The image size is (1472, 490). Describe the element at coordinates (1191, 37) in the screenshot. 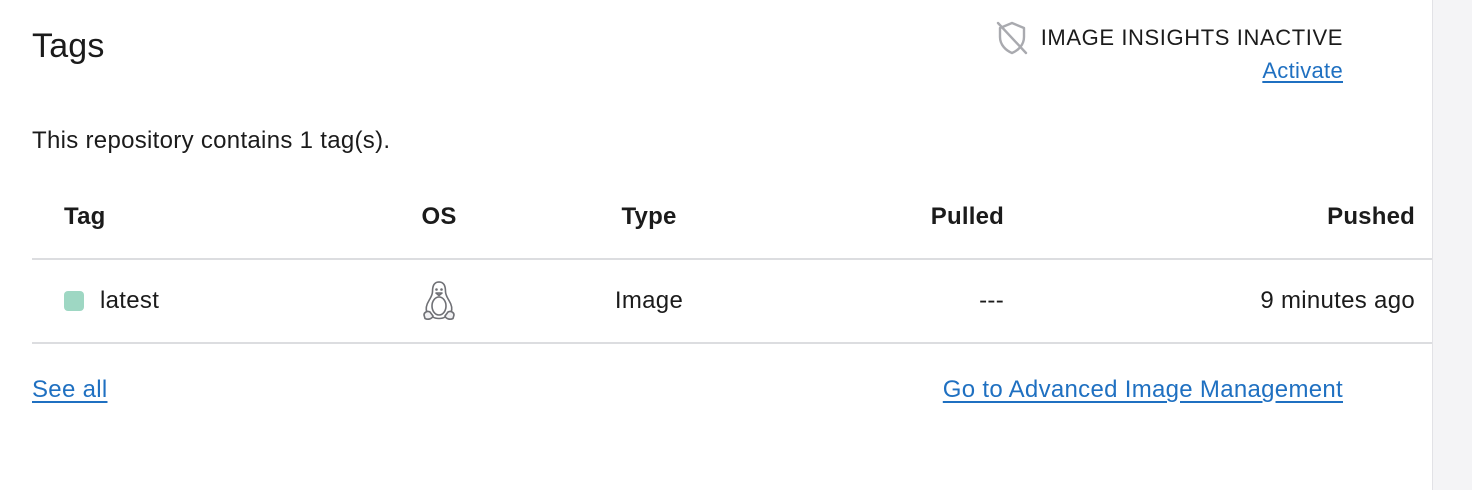

I see `insights-status-text: IMAGE INSIGHTS INACTIVE` at that location.